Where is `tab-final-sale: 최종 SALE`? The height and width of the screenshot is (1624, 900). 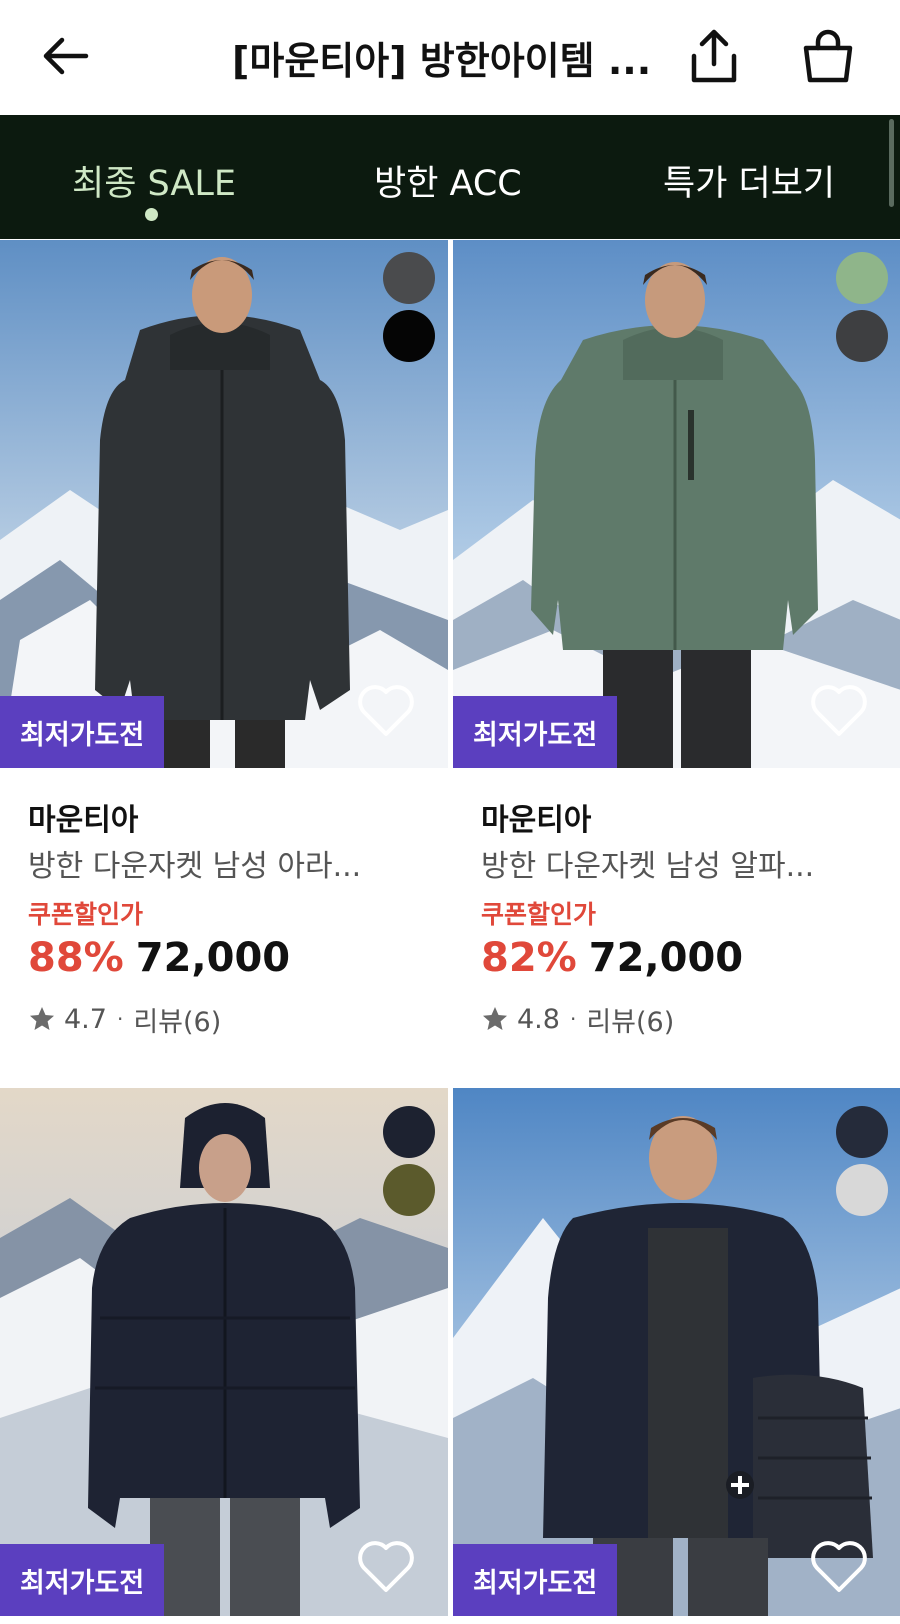
tab-final-sale: 최종 SALE is located at coordinates (154, 180).